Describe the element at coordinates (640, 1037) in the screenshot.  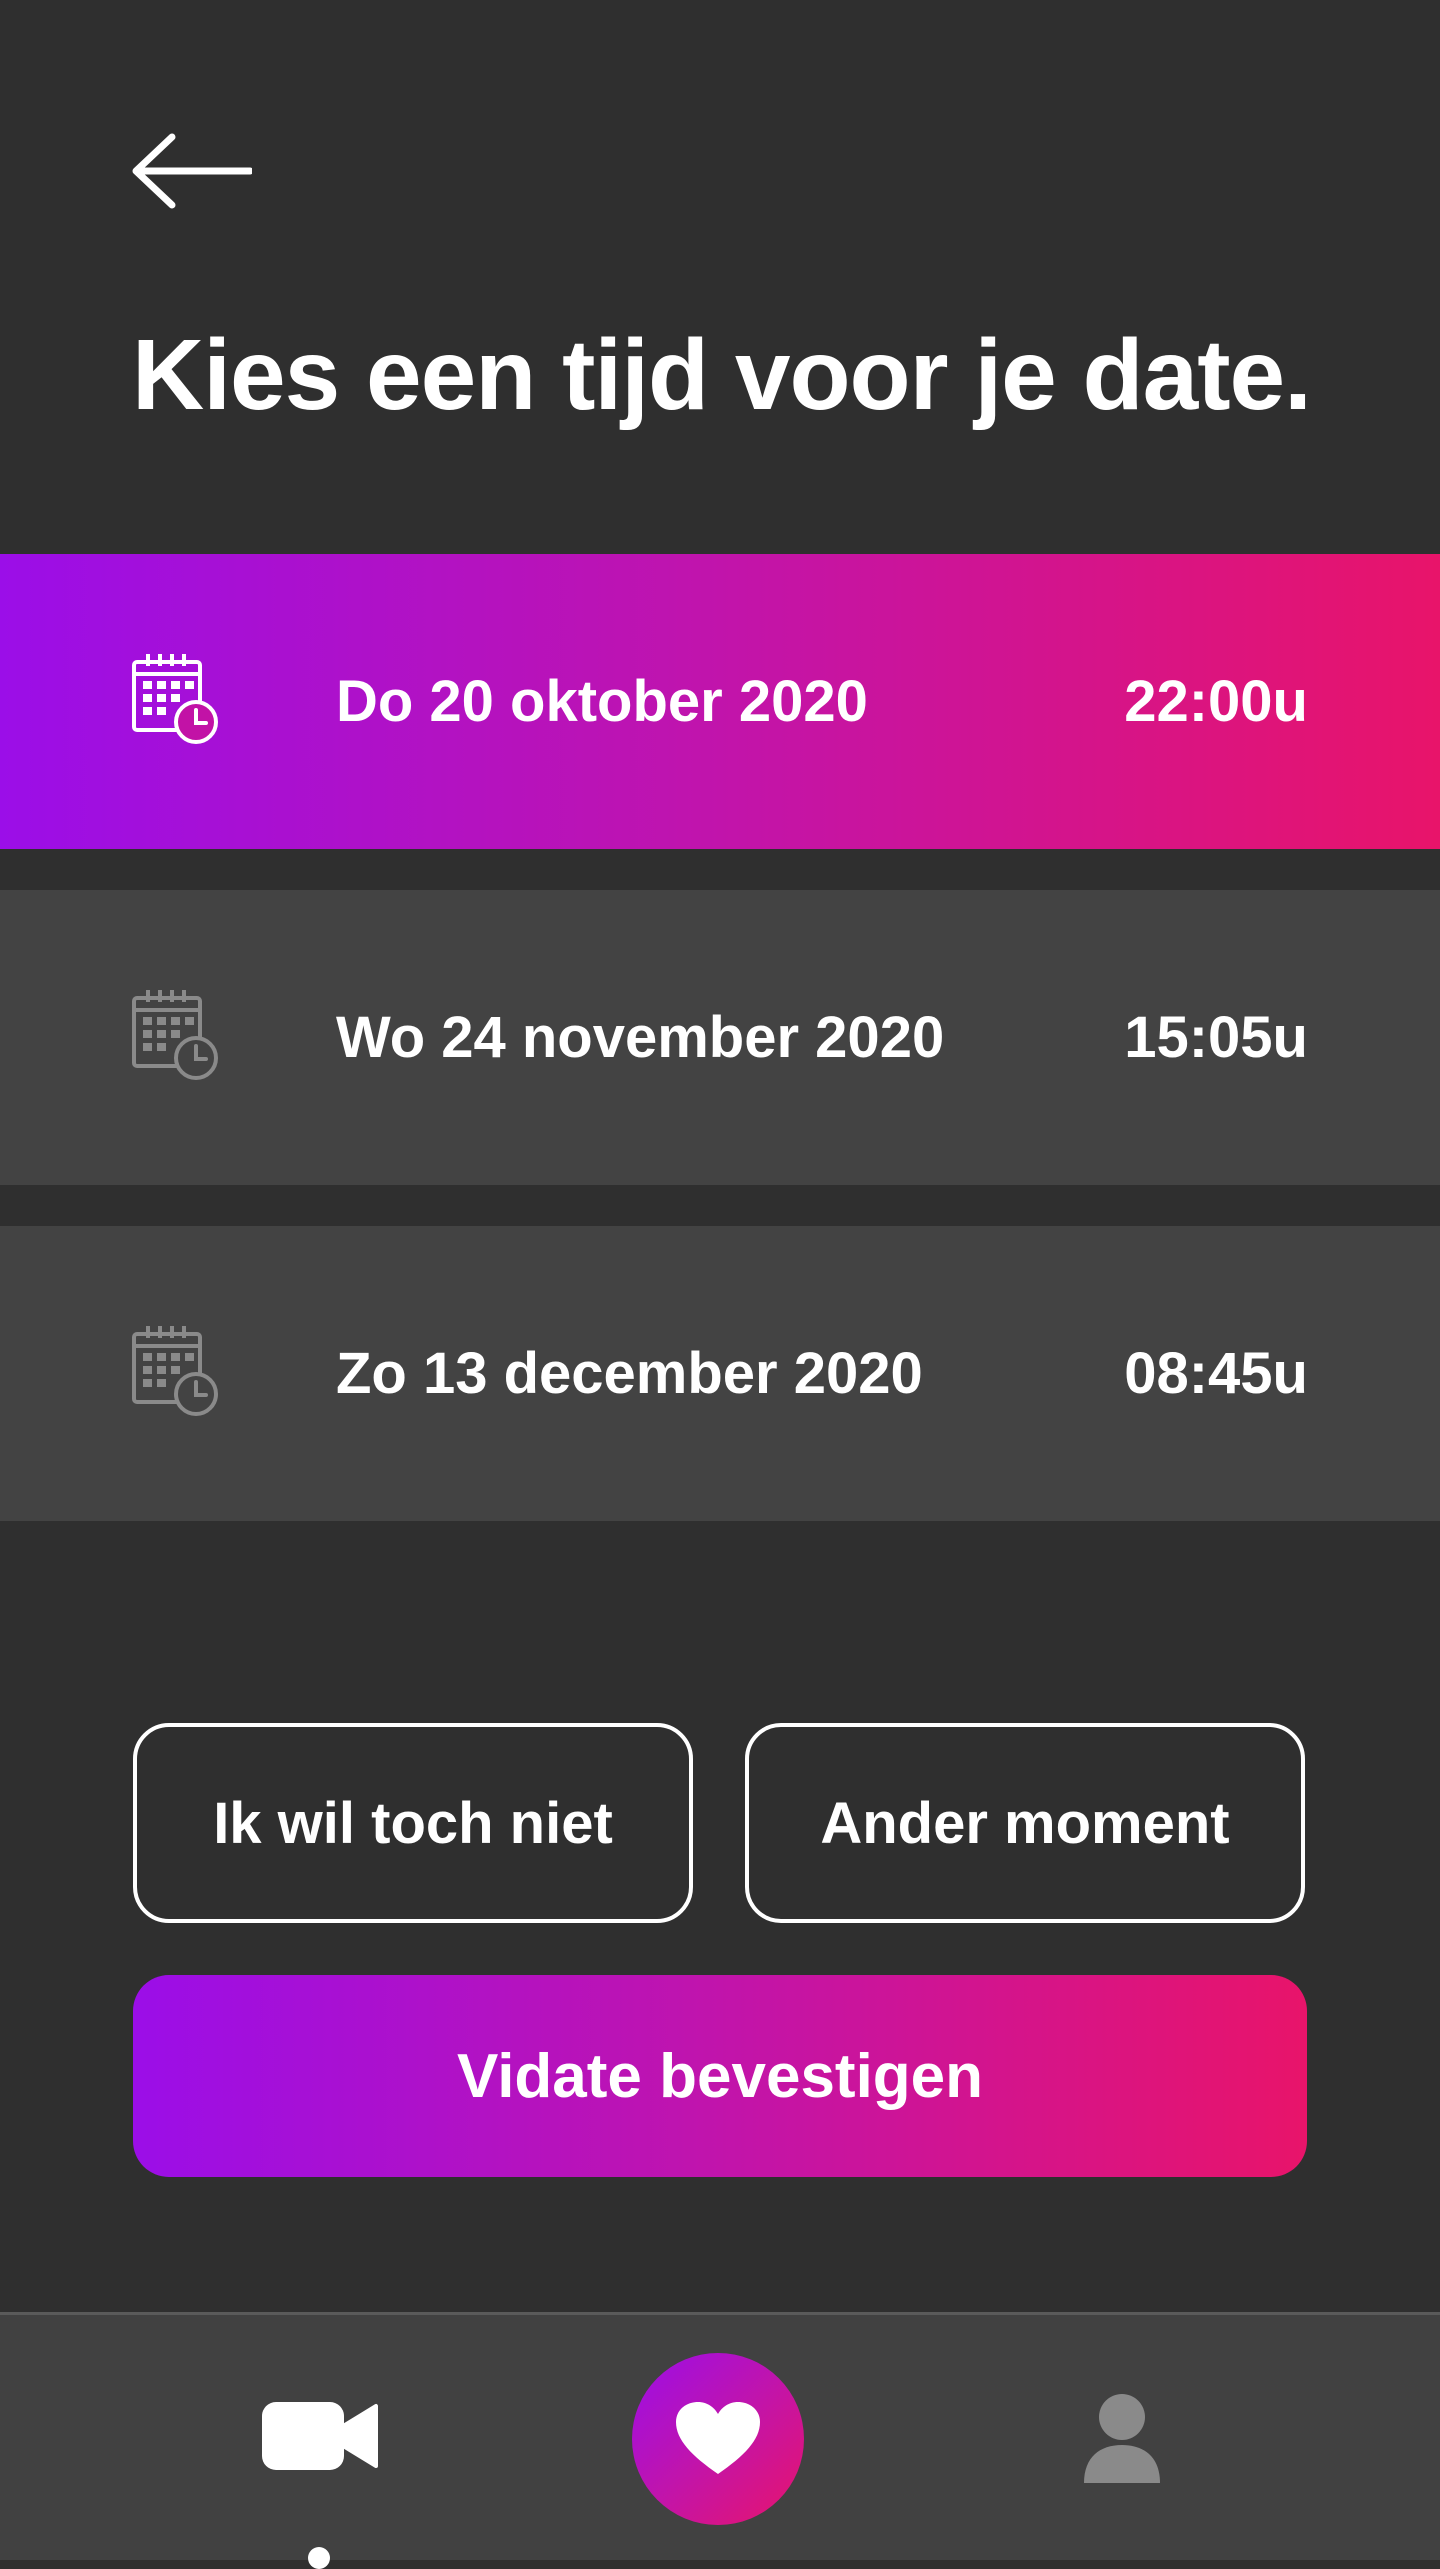
I see `slot-date: Wo 24 november 2020` at that location.